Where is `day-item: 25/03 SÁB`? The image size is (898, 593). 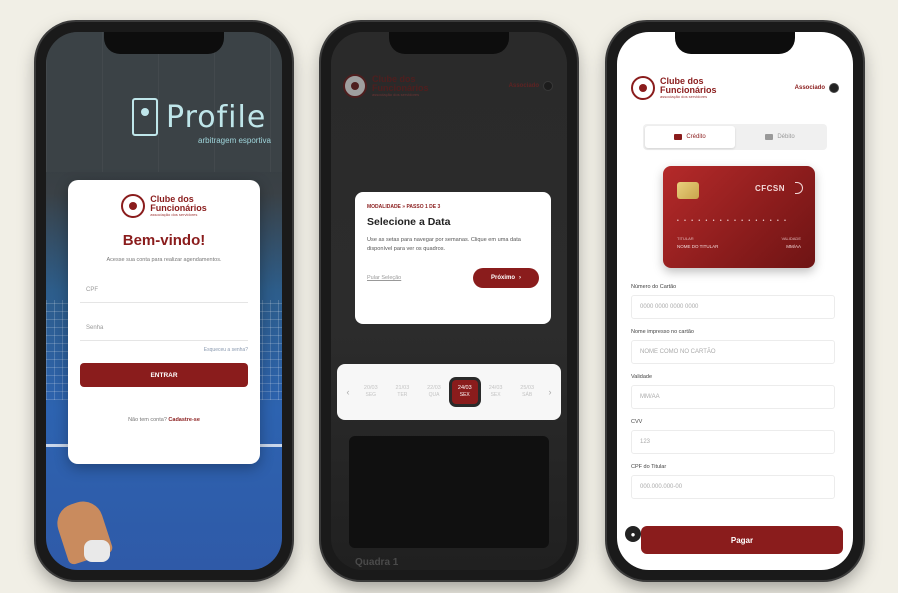 day-item: 25/03 SÁB is located at coordinates (527, 392).